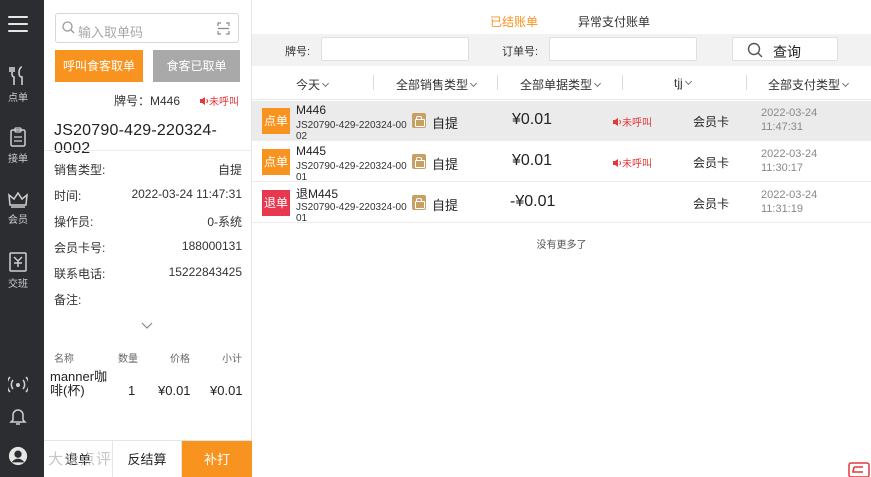 The image size is (871, 477). I want to click on item-subtotal: ¥0.01, so click(226, 390).